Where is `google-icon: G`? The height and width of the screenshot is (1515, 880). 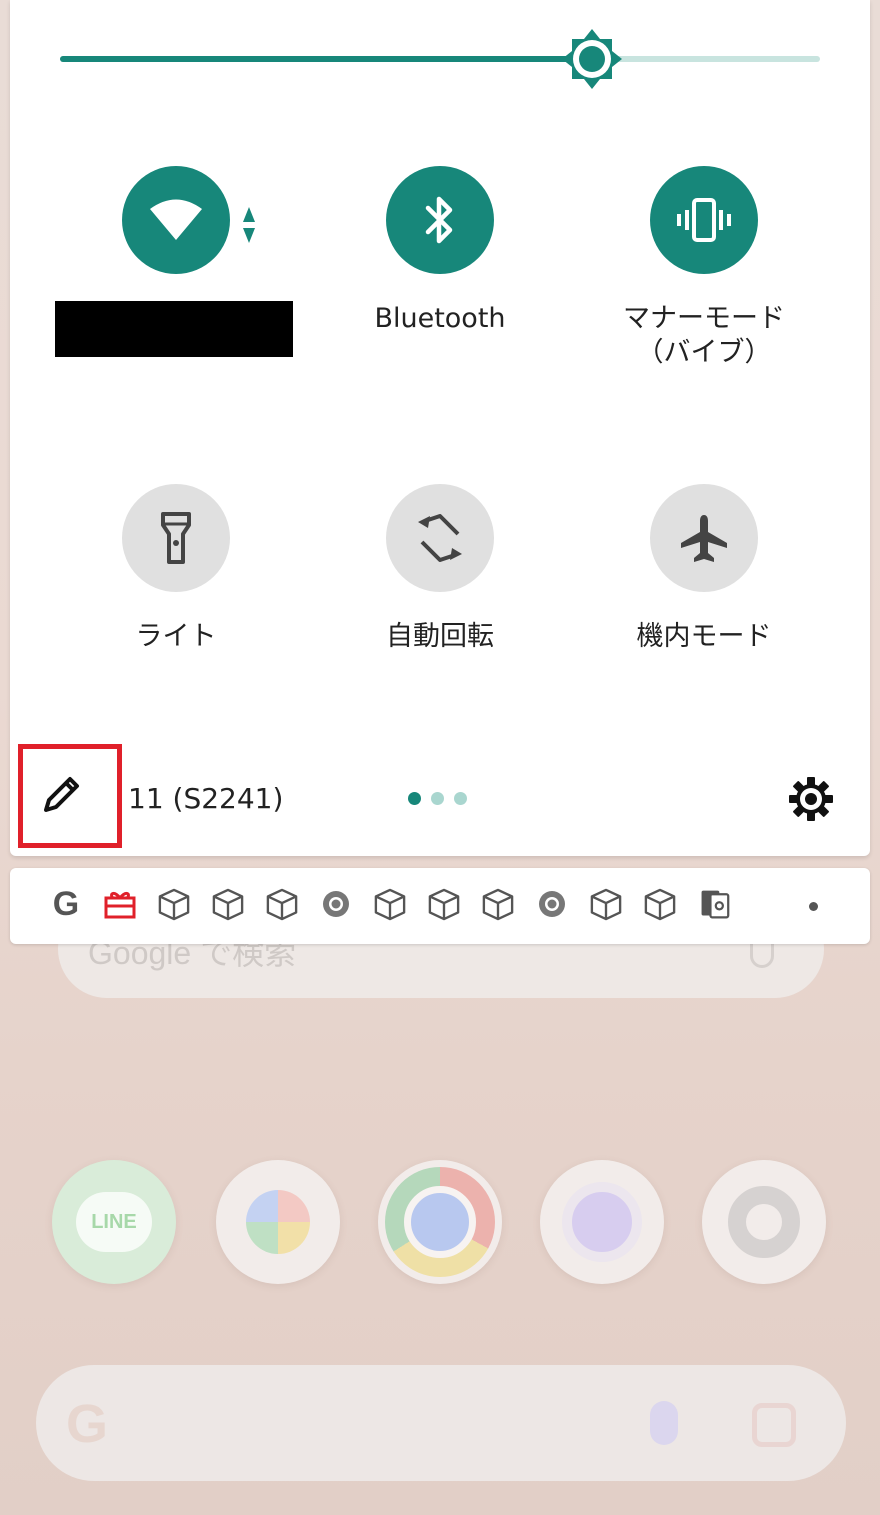 google-icon: G is located at coordinates (66, 903).